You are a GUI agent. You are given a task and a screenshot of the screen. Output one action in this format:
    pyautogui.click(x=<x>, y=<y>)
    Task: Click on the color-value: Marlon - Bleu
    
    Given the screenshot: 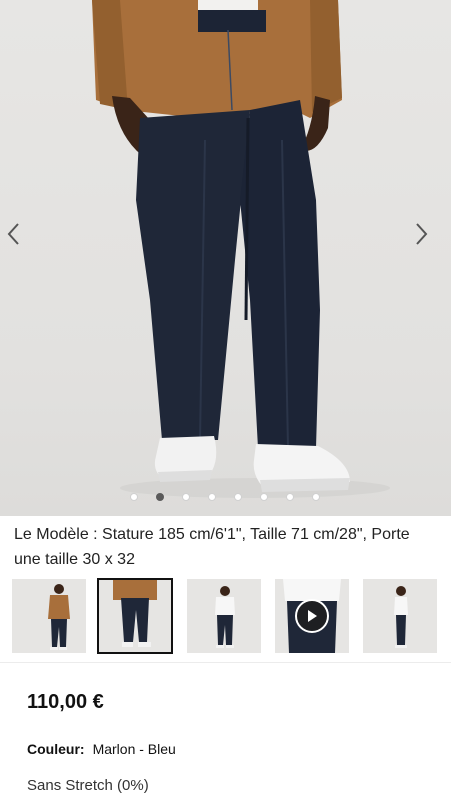 What is the action you would take?
    pyautogui.click(x=134, y=749)
    